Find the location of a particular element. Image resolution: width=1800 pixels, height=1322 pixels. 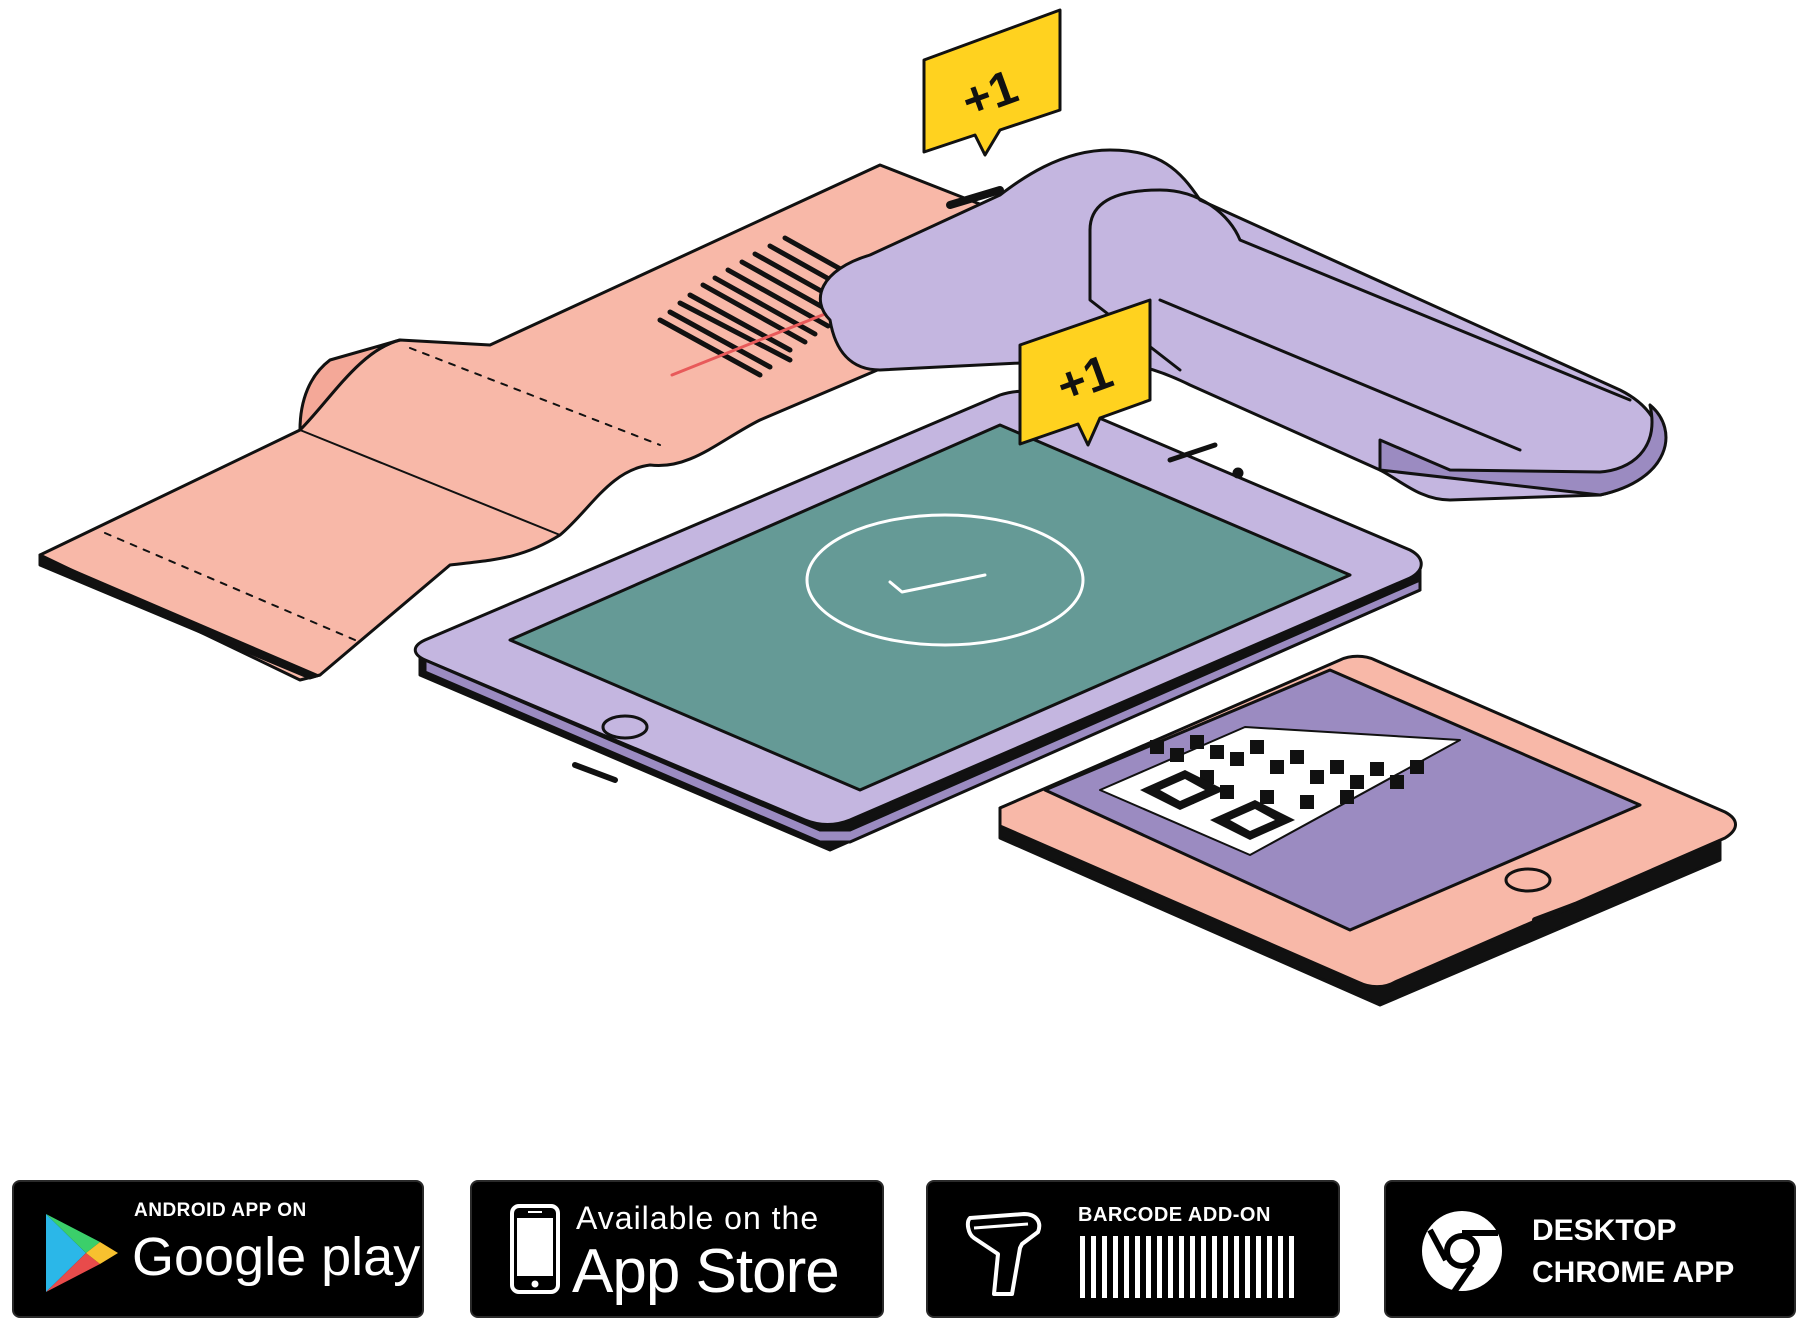

tablet-home-button is located at coordinates (625, 727).